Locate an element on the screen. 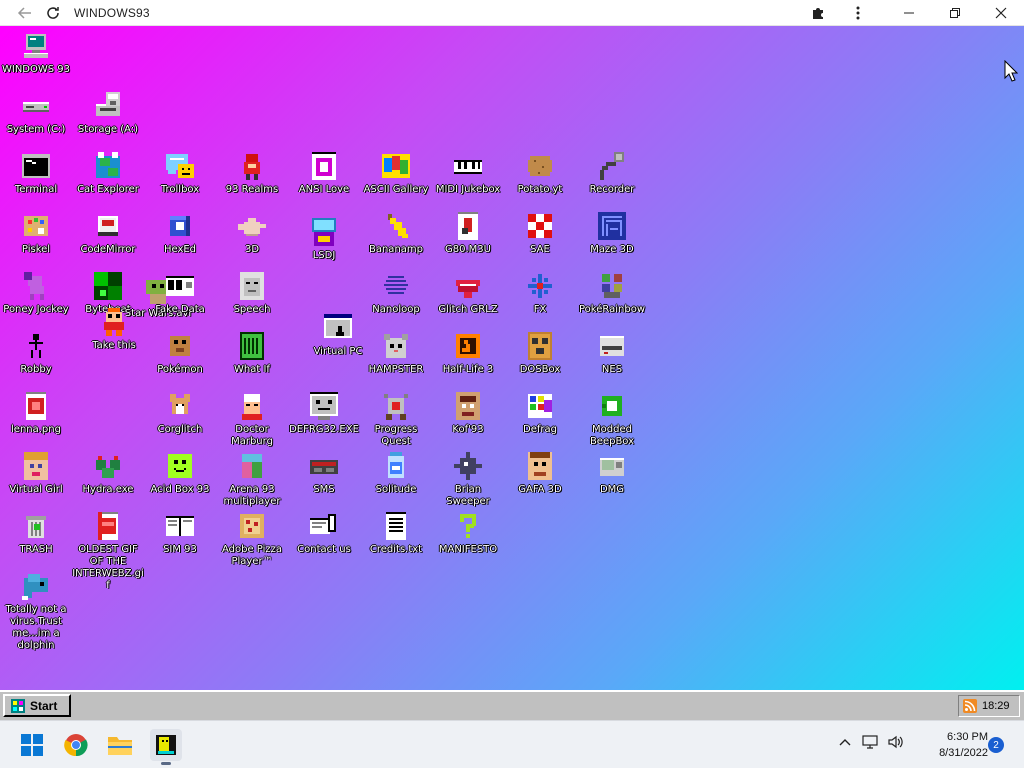  desktop-icon-credits-txt: Credits.txt is located at coordinates (396, 533).